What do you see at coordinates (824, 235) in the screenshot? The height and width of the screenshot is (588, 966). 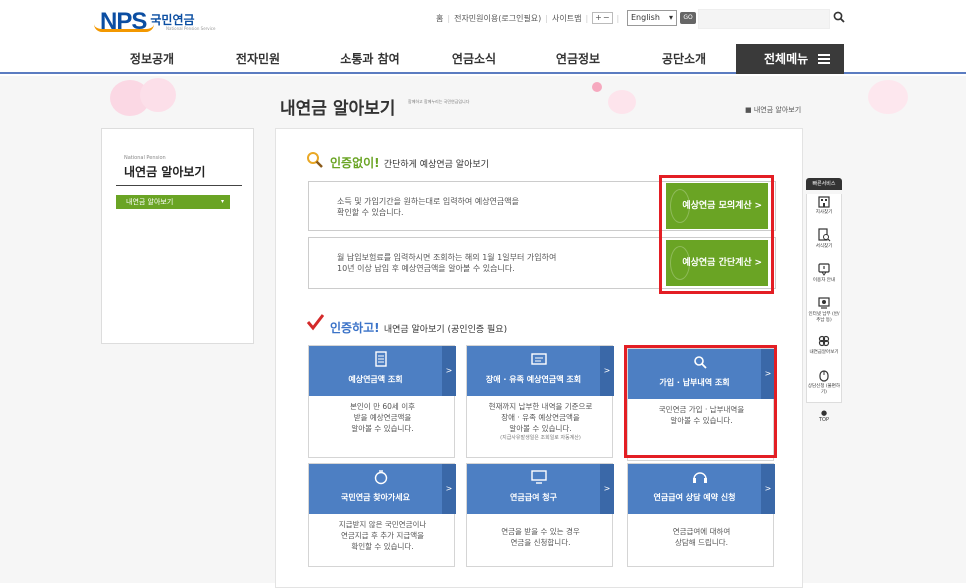 I see `form-search-icon` at bounding box center [824, 235].